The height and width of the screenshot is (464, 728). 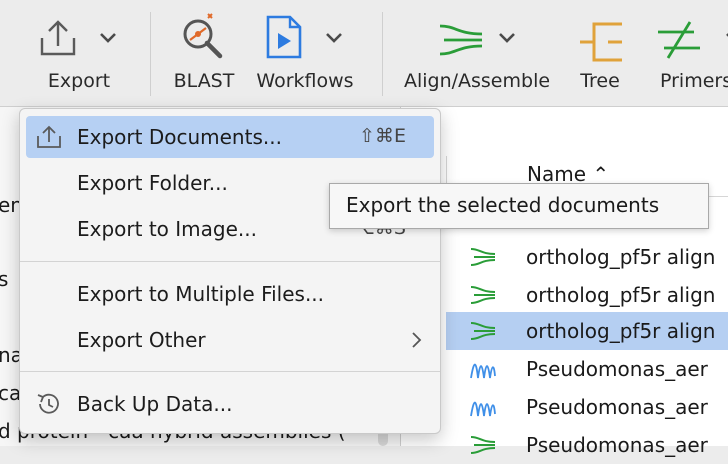 What do you see at coordinates (79, 81) in the screenshot?
I see `export-toolbar-label: Export` at bounding box center [79, 81].